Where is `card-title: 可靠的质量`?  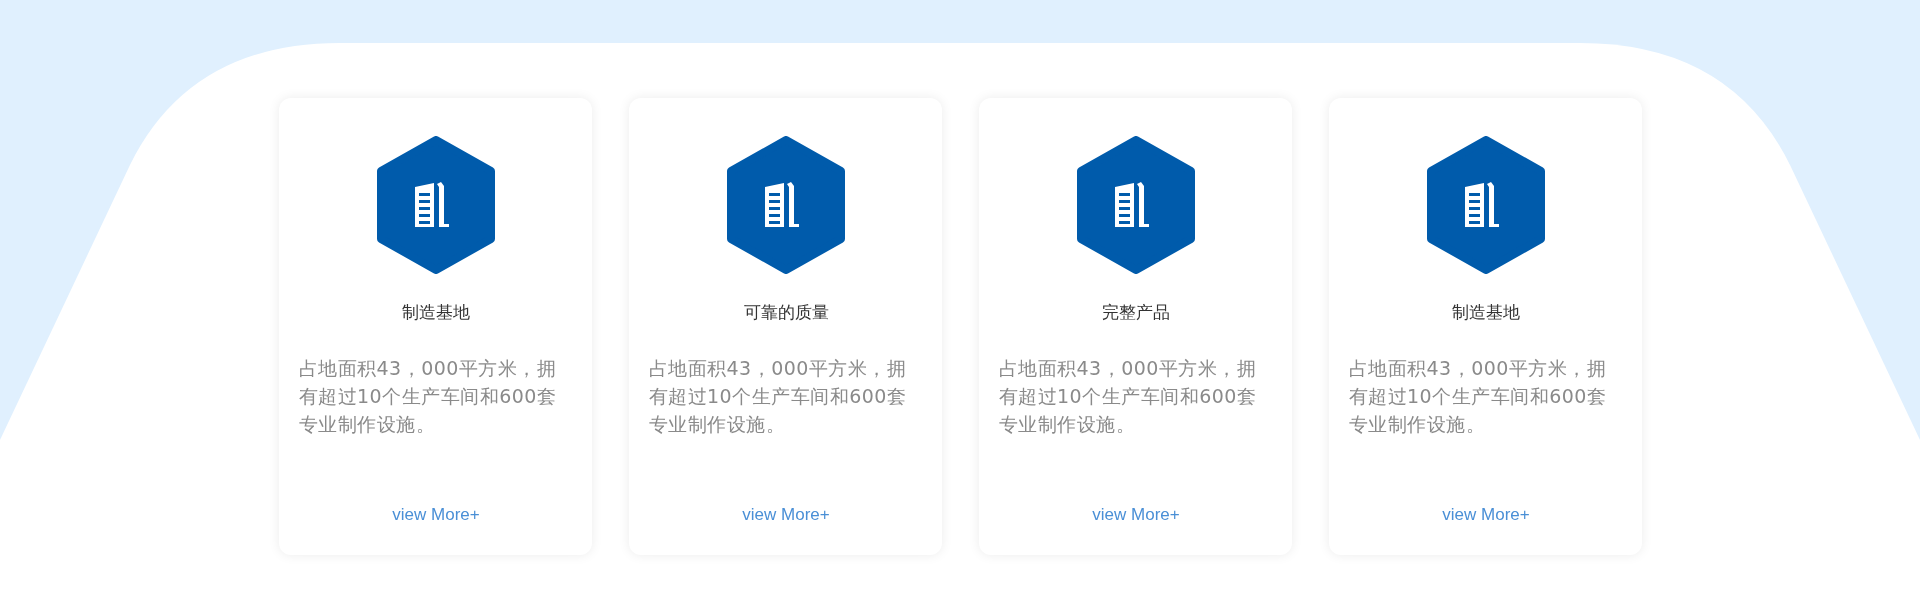 card-title: 可靠的质量 is located at coordinates (786, 312).